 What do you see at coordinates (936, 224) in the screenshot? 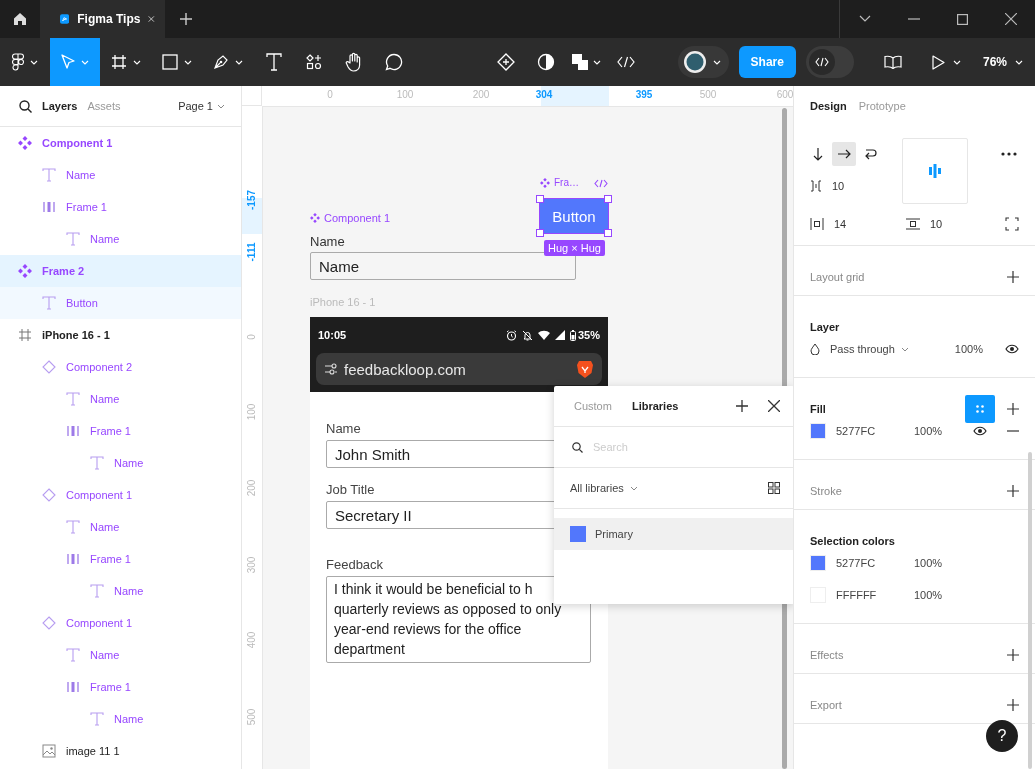
I see `padding-value: 10` at bounding box center [936, 224].